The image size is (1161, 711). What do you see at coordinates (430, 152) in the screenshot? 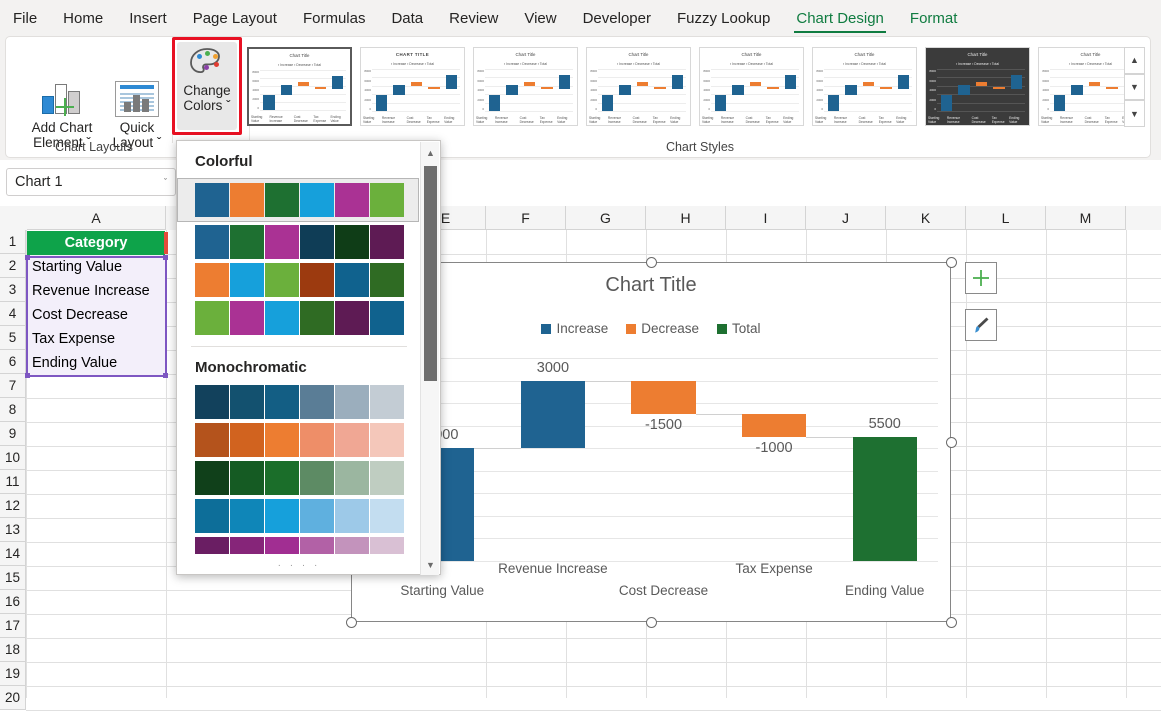
I see `scroll-up-arrow-icon: ▲` at bounding box center [430, 152].